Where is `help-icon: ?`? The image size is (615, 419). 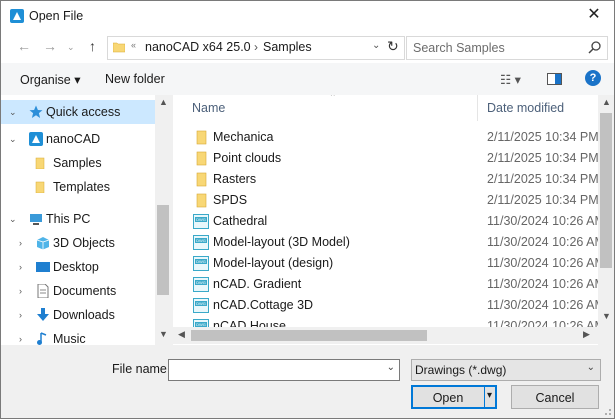 help-icon: ? is located at coordinates (593, 78).